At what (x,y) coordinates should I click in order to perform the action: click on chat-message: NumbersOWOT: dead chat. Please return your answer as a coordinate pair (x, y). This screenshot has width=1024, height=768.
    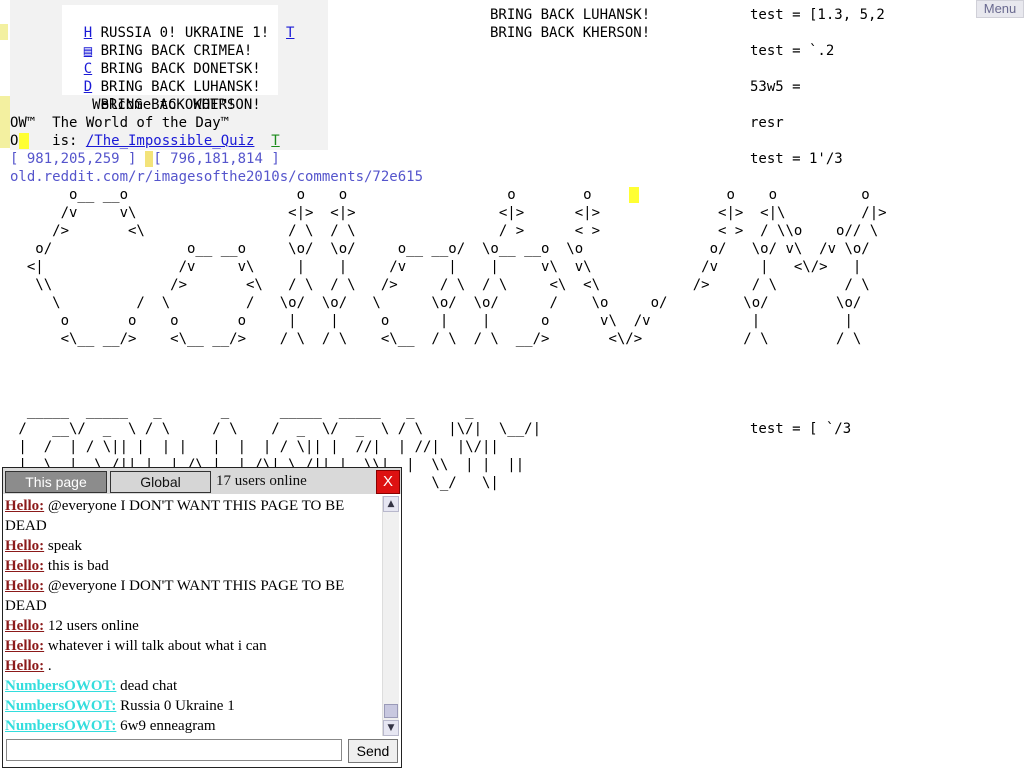
    Looking at the image, I should click on (193, 686).